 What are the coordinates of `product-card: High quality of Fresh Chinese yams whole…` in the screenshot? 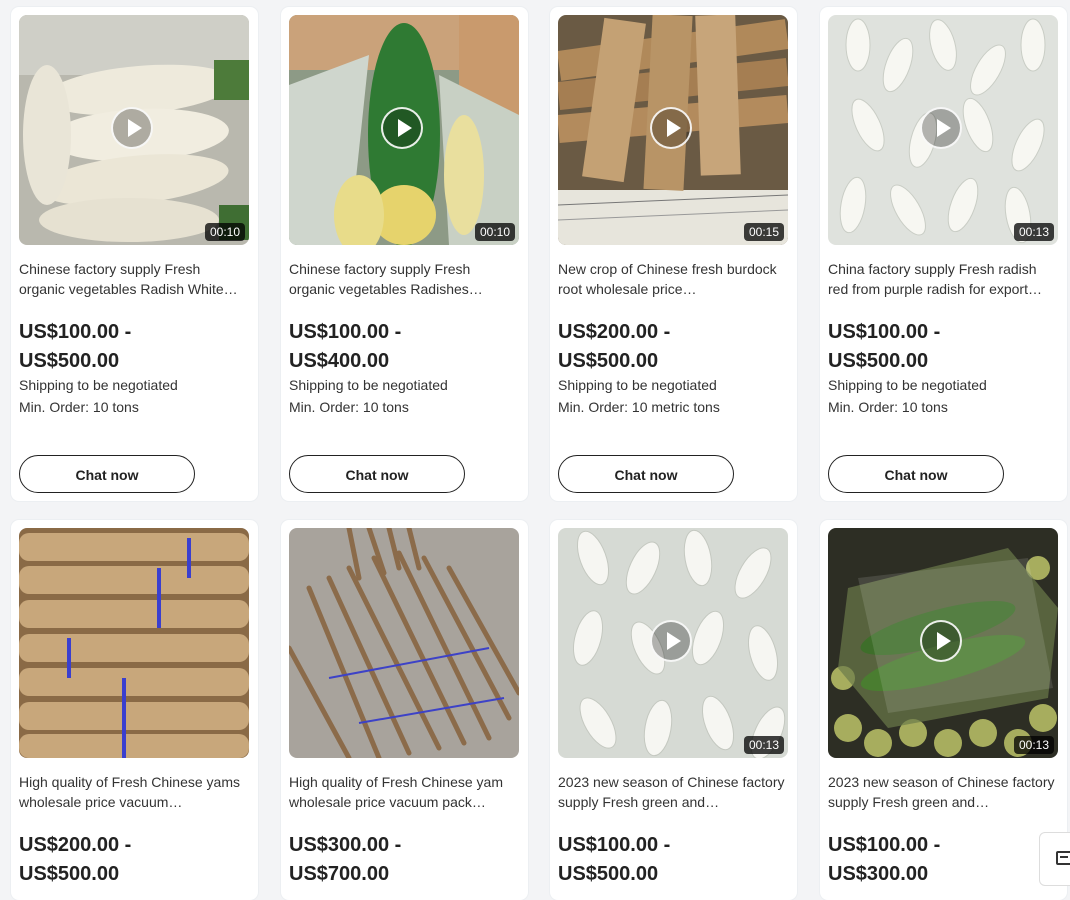 It's located at (134, 710).